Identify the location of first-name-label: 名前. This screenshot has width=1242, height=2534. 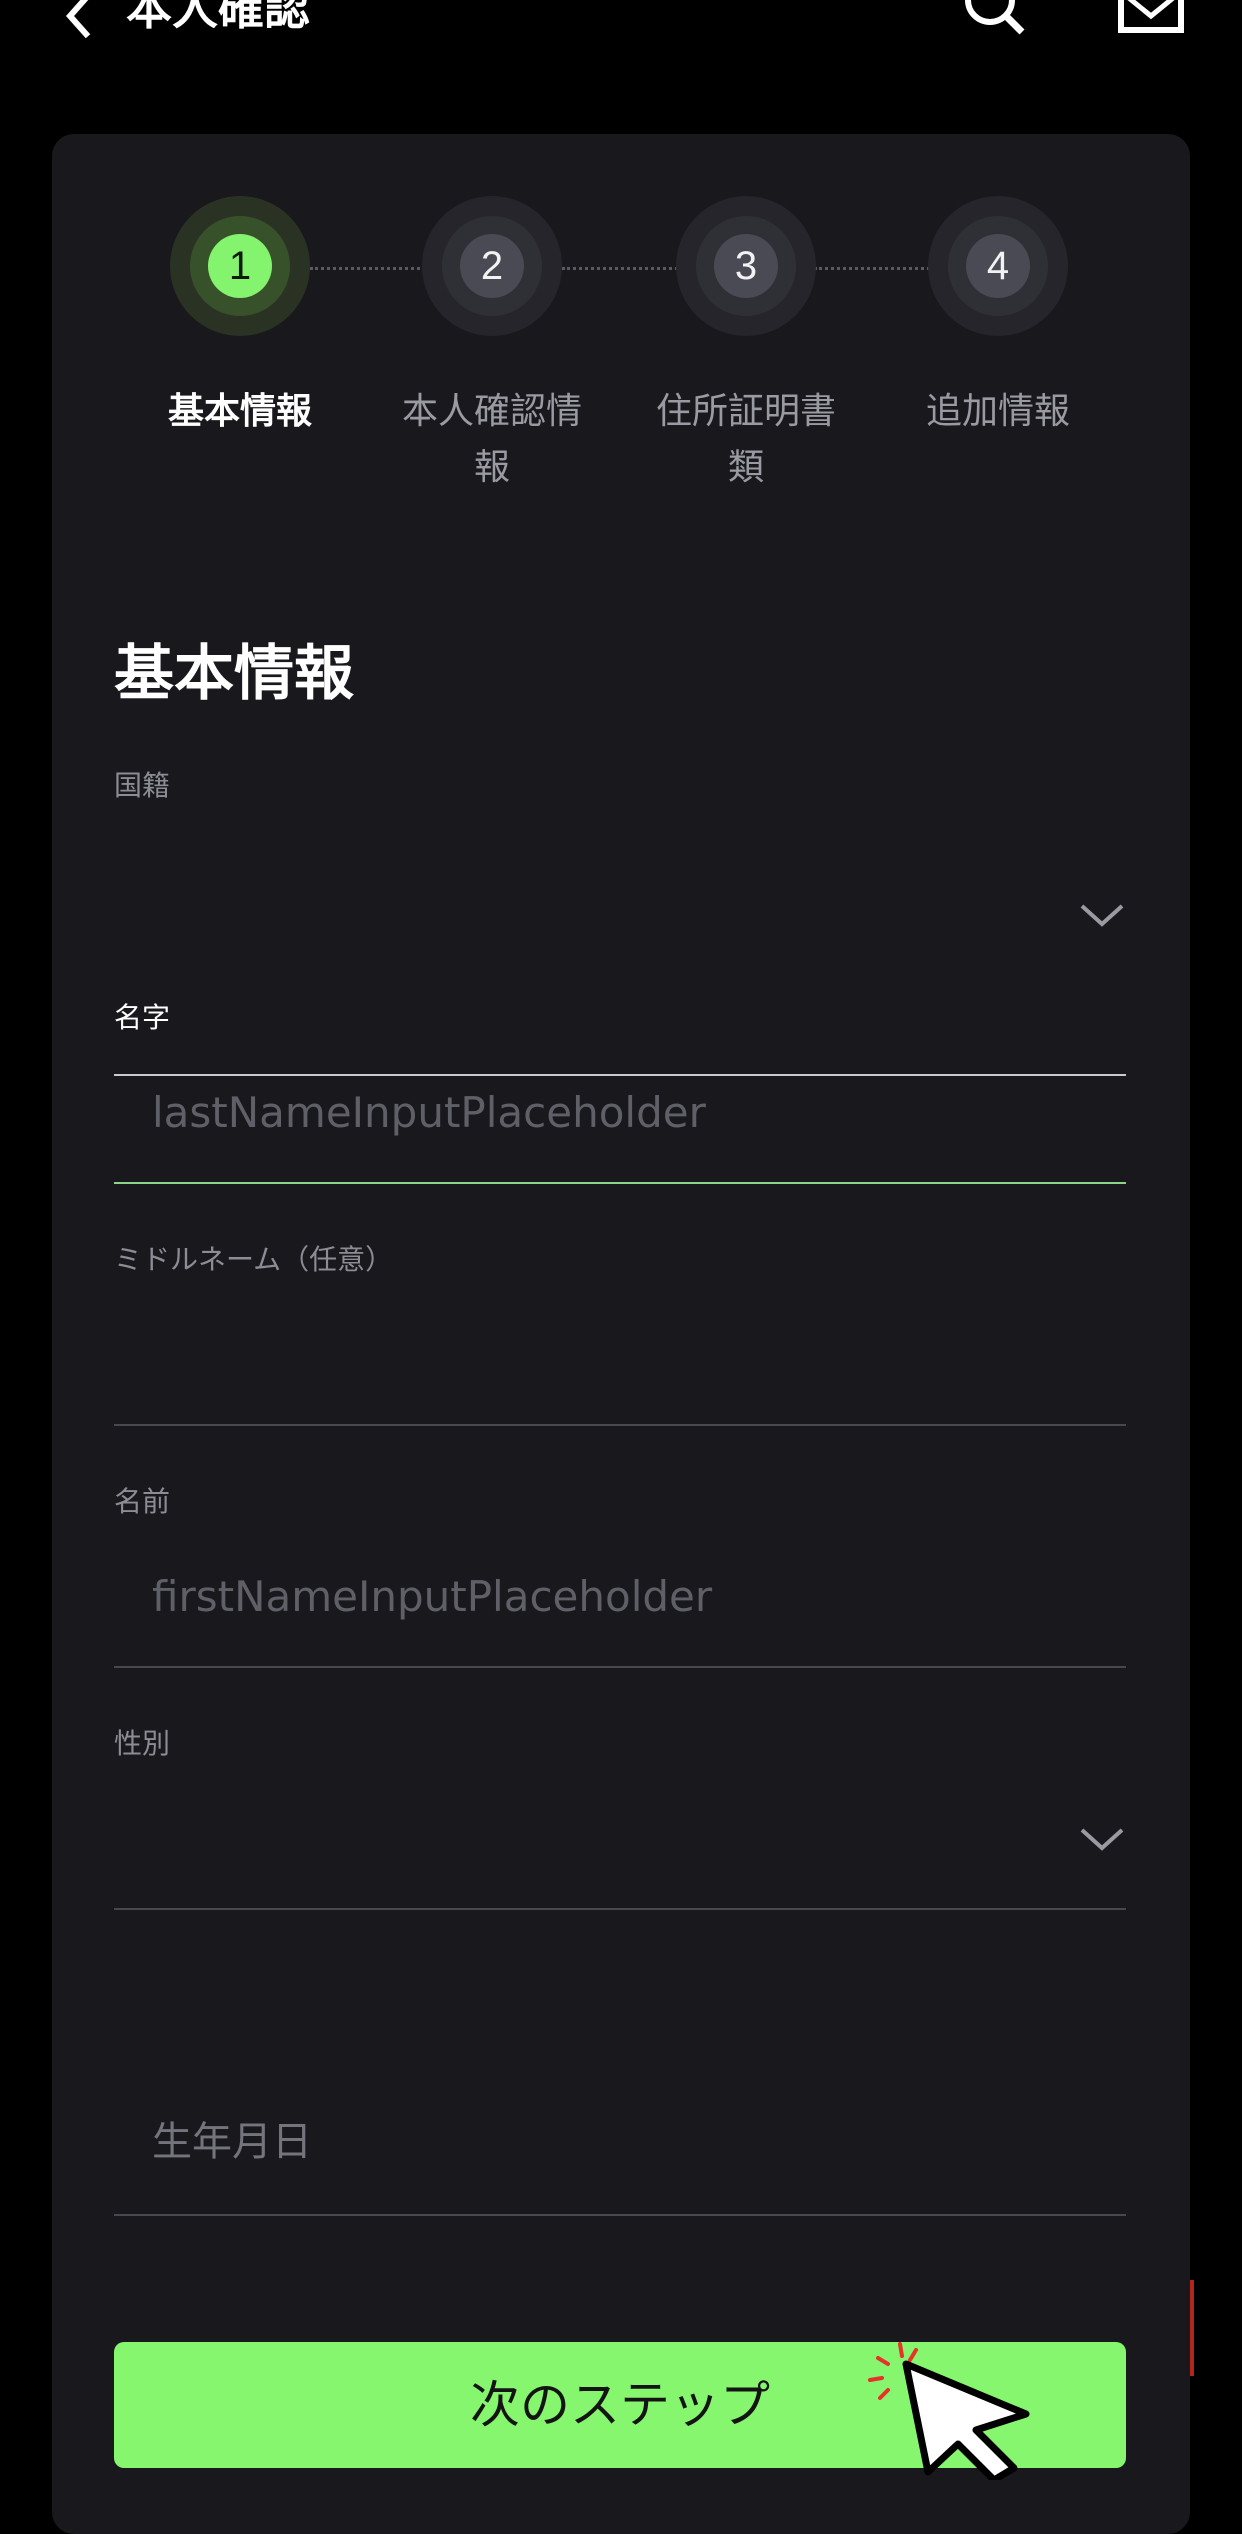
(142, 1501).